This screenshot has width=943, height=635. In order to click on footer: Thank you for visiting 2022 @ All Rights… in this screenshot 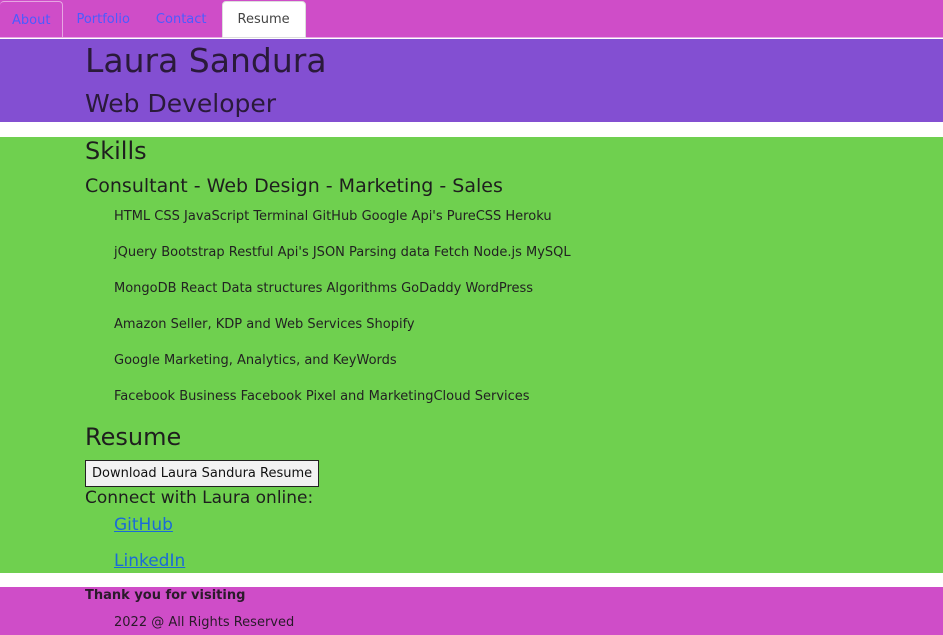, I will do `click(471, 611)`.